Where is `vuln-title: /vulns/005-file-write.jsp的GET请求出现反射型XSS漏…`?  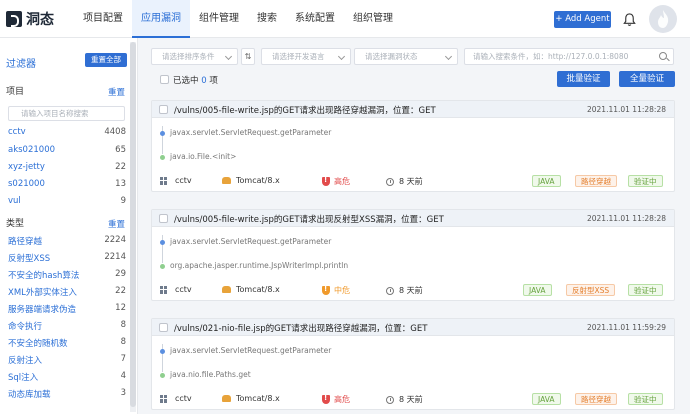 vuln-title: /vulns/005-file-write.jsp的GET请求出现反射型XSS漏… is located at coordinates (309, 219).